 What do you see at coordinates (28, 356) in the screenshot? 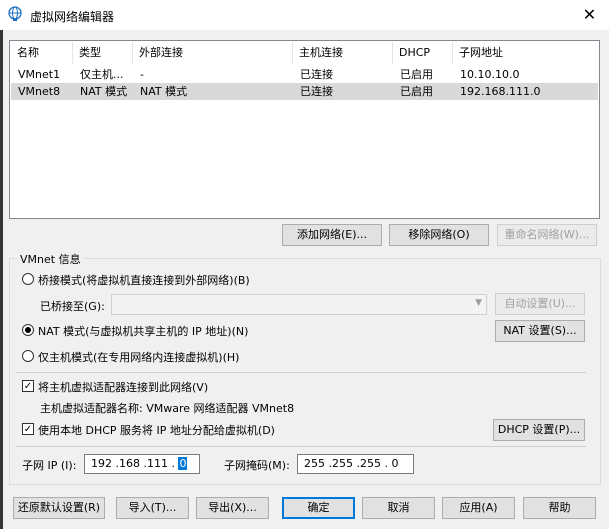
I see `hostonly-radio` at bounding box center [28, 356].